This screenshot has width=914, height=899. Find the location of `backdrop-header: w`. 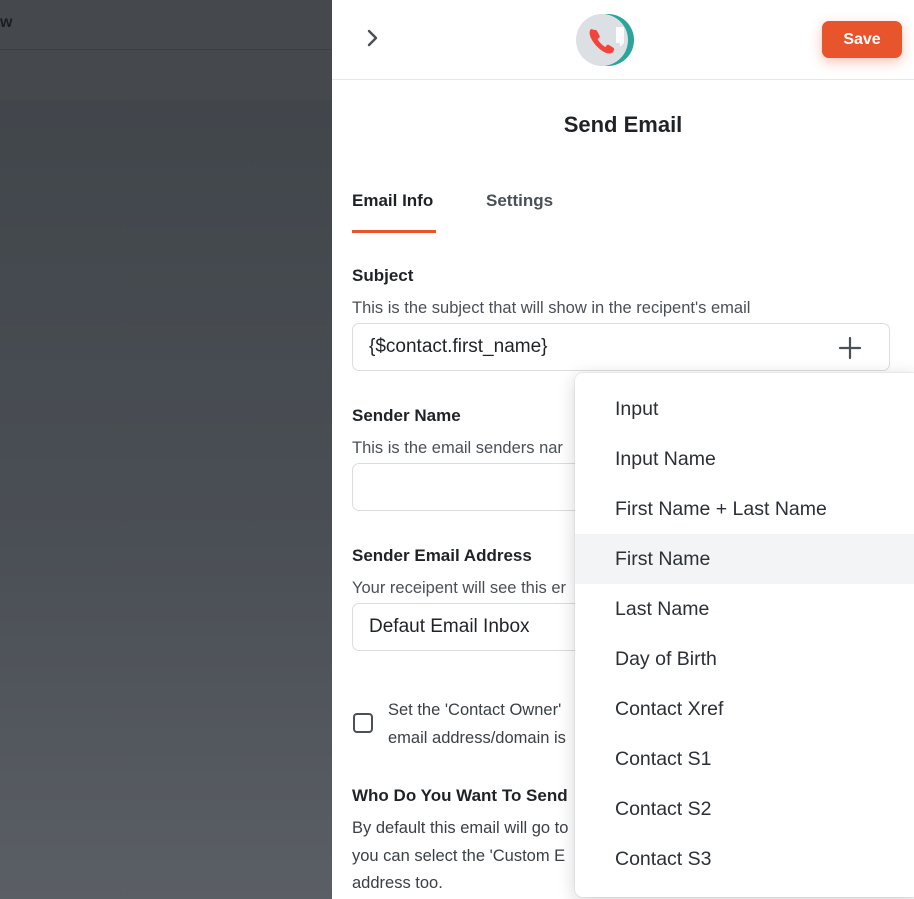

backdrop-header: w is located at coordinates (166, 50).